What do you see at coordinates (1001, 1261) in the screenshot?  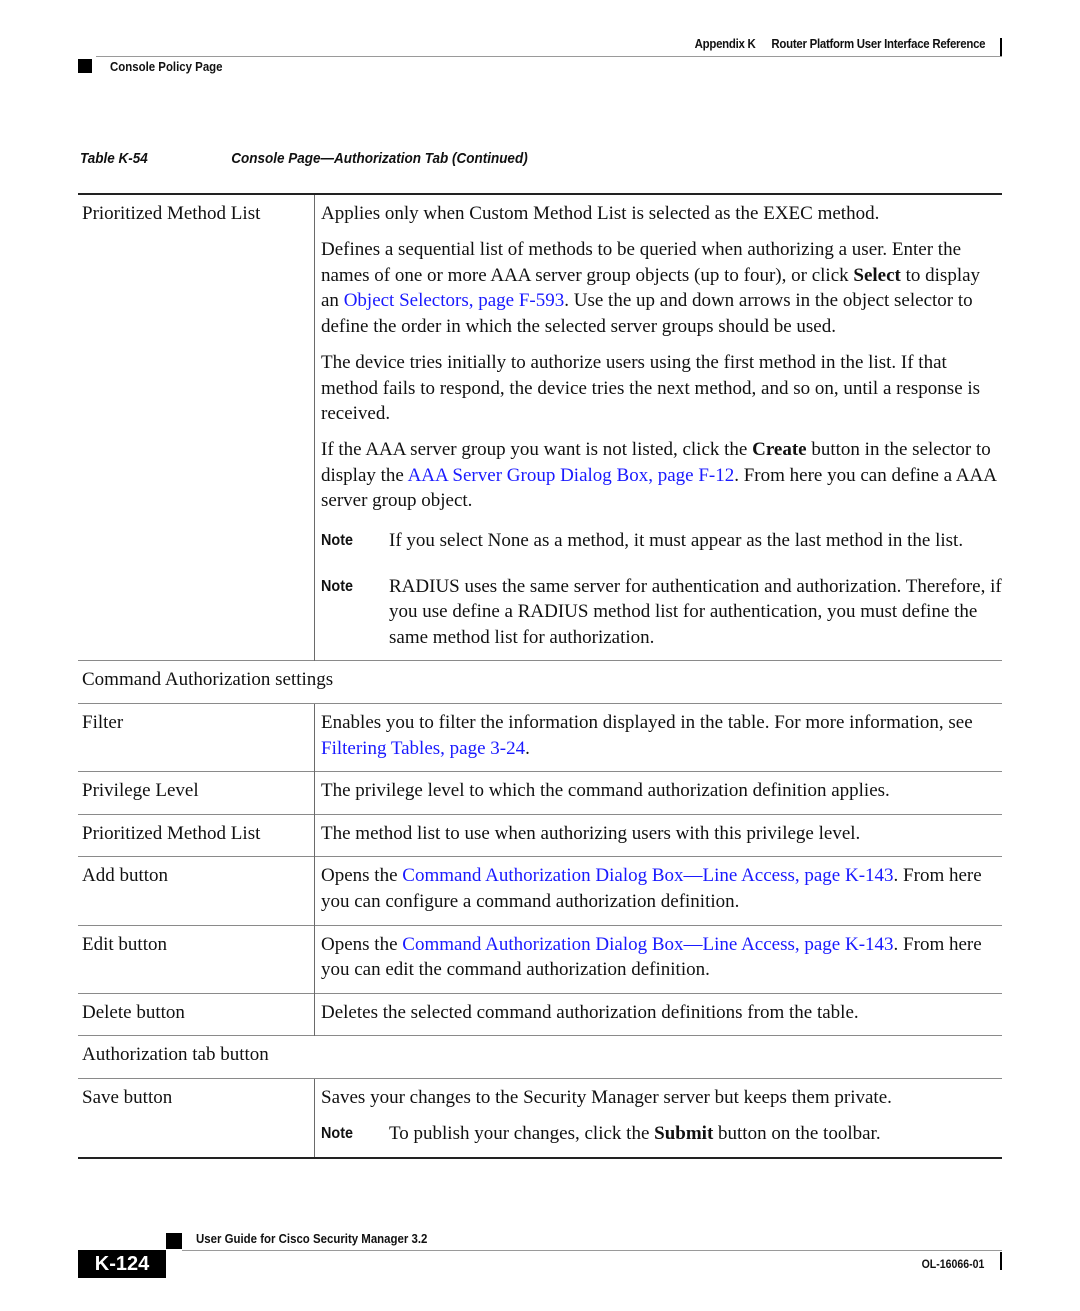 I see `footer-bar-mark` at bounding box center [1001, 1261].